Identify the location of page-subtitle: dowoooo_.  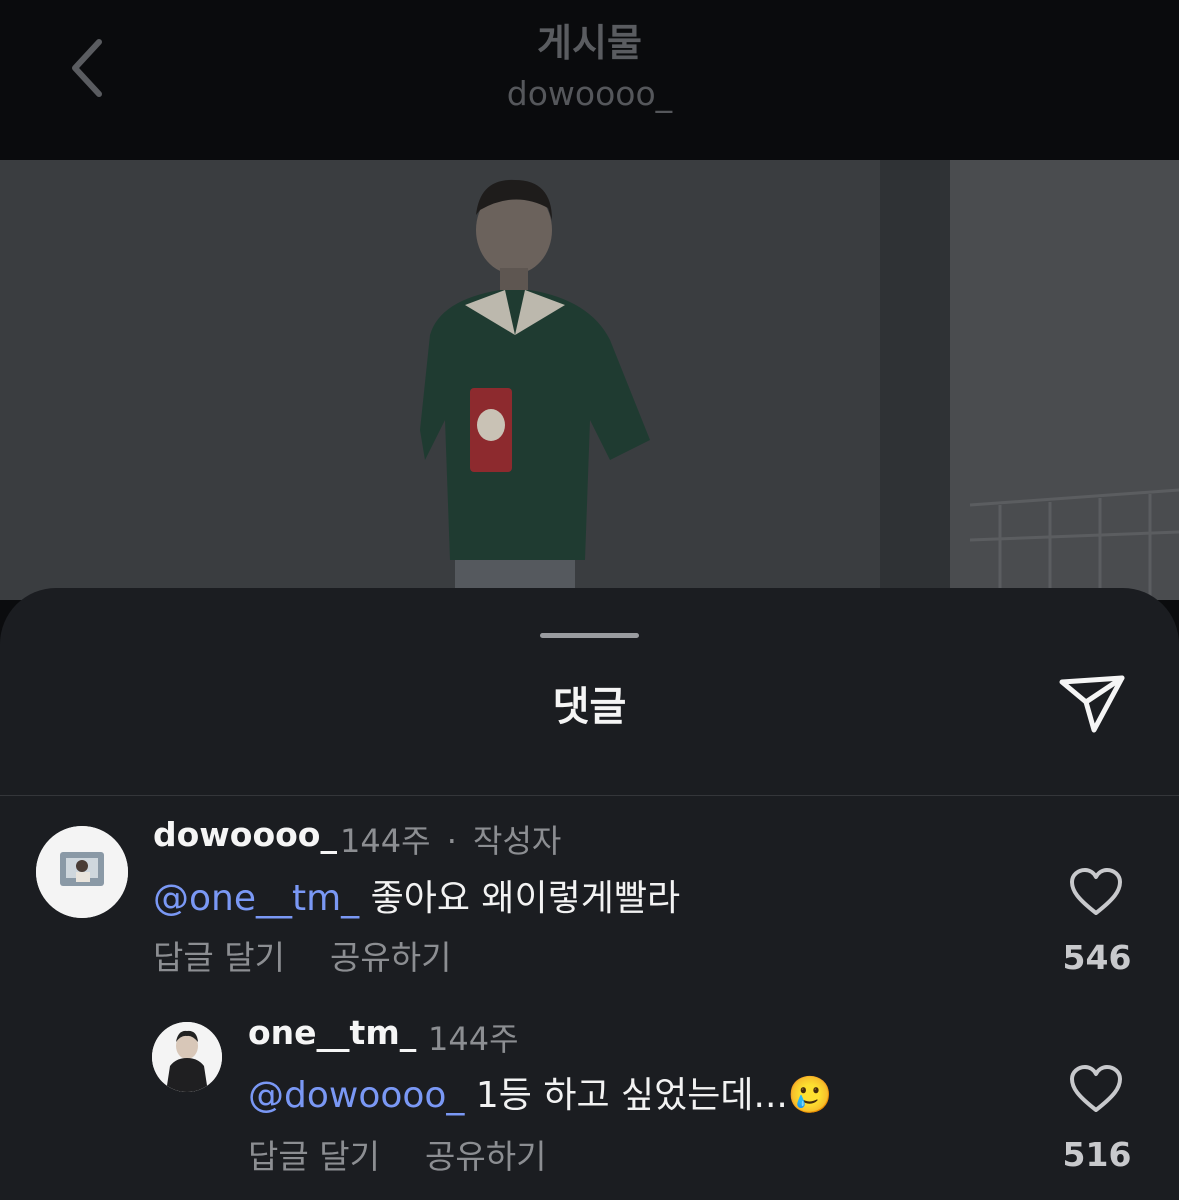
(589, 93).